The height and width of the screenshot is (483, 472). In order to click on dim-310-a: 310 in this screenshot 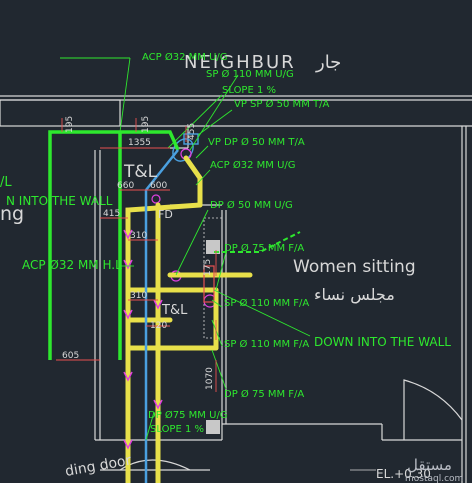, I will do `click(138, 236)`.